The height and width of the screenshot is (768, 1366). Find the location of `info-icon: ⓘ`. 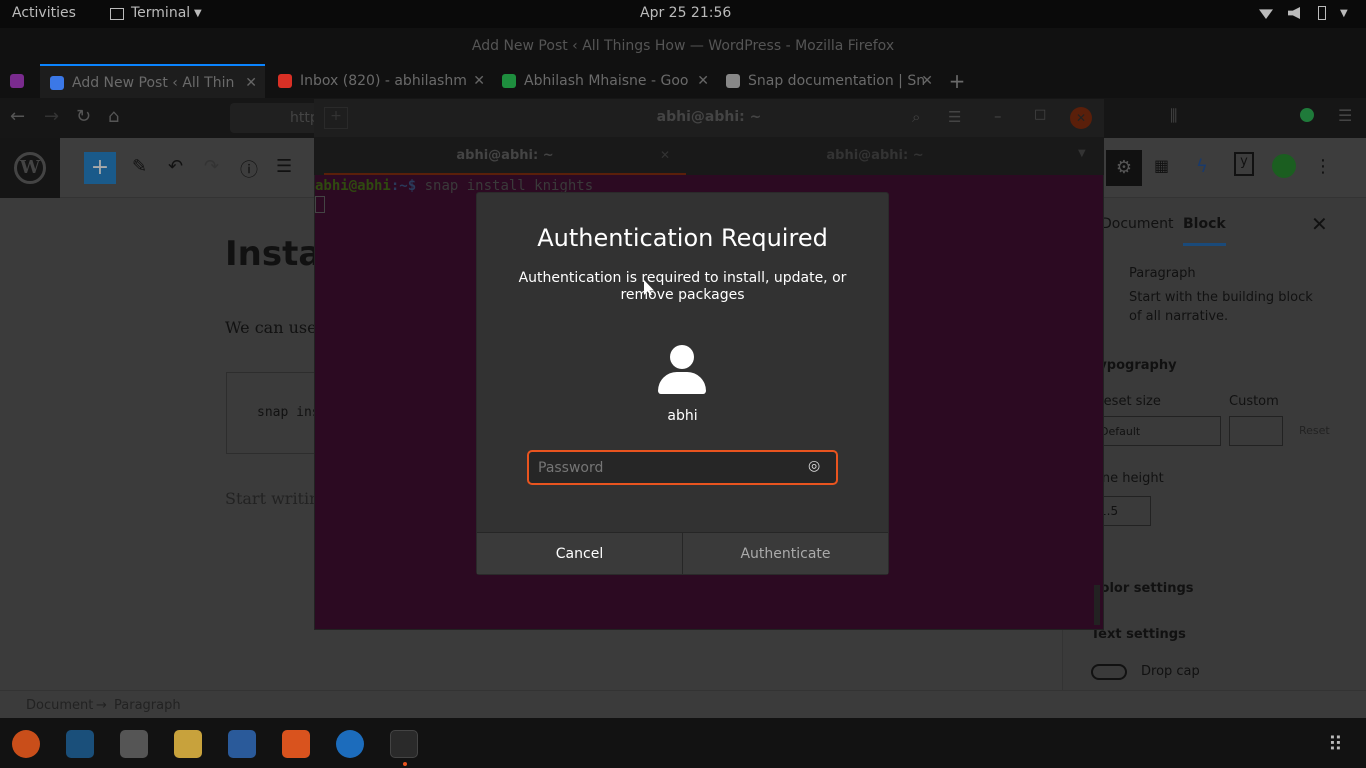

info-icon: ⓘ is located at coordinates (249, 169).